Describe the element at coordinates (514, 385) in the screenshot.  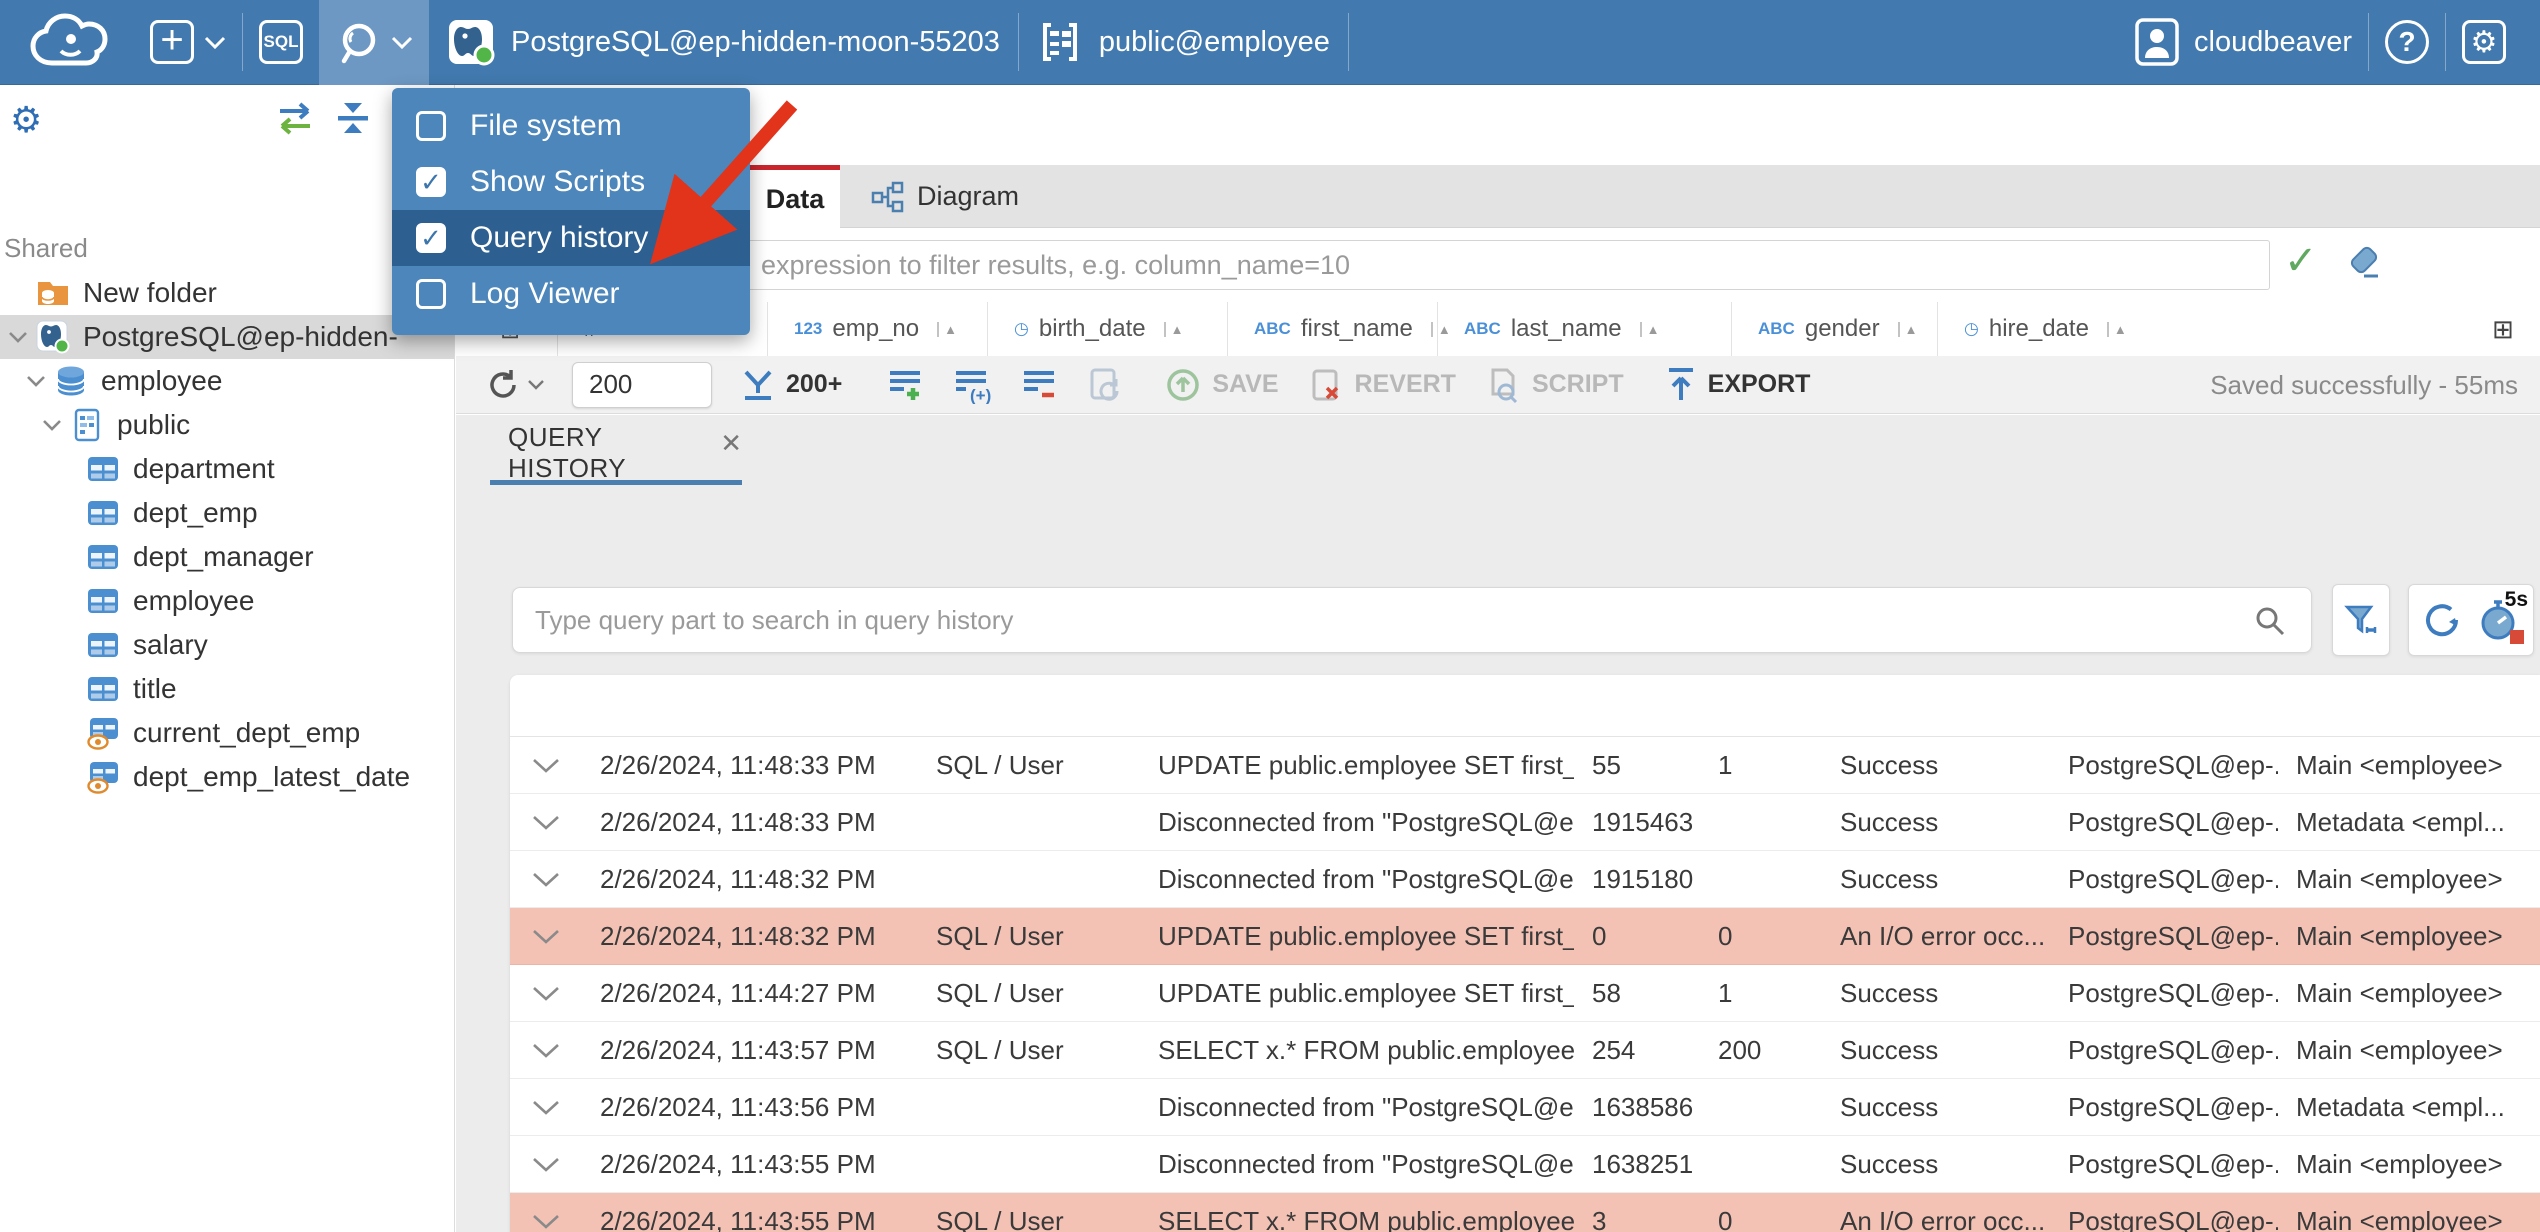
I see `refresh-button` at that location.